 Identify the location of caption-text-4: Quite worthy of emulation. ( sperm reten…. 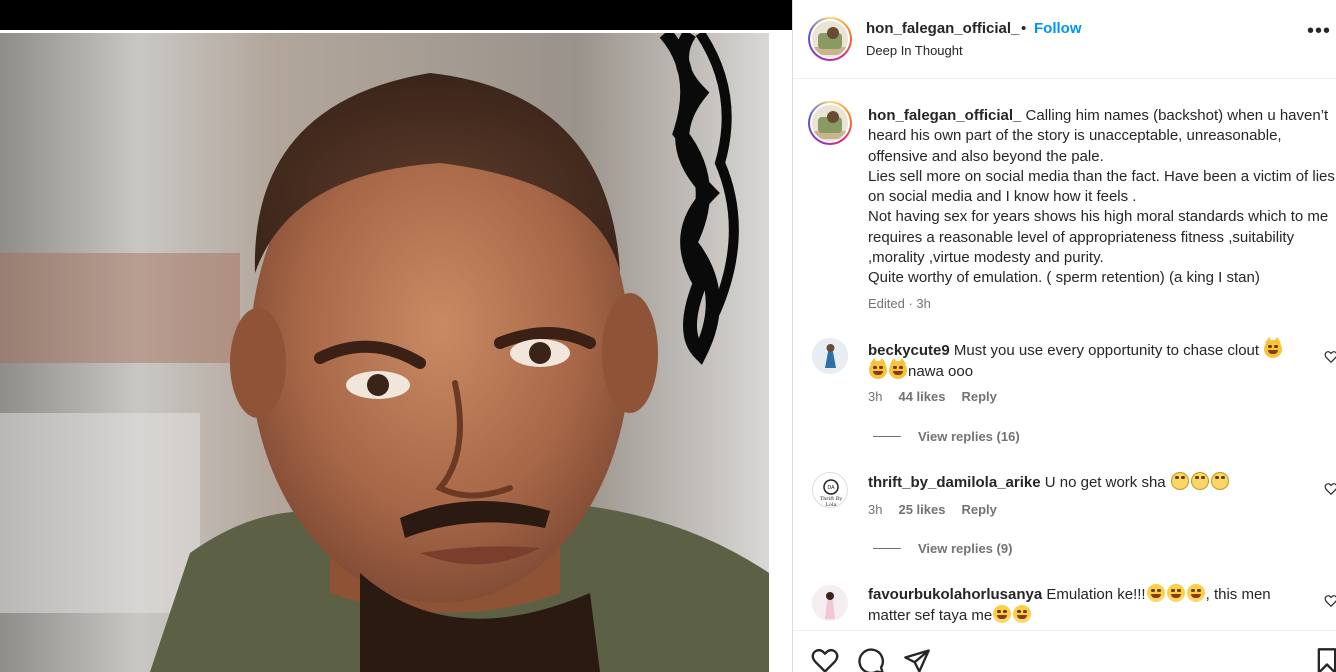
(1064, 278).